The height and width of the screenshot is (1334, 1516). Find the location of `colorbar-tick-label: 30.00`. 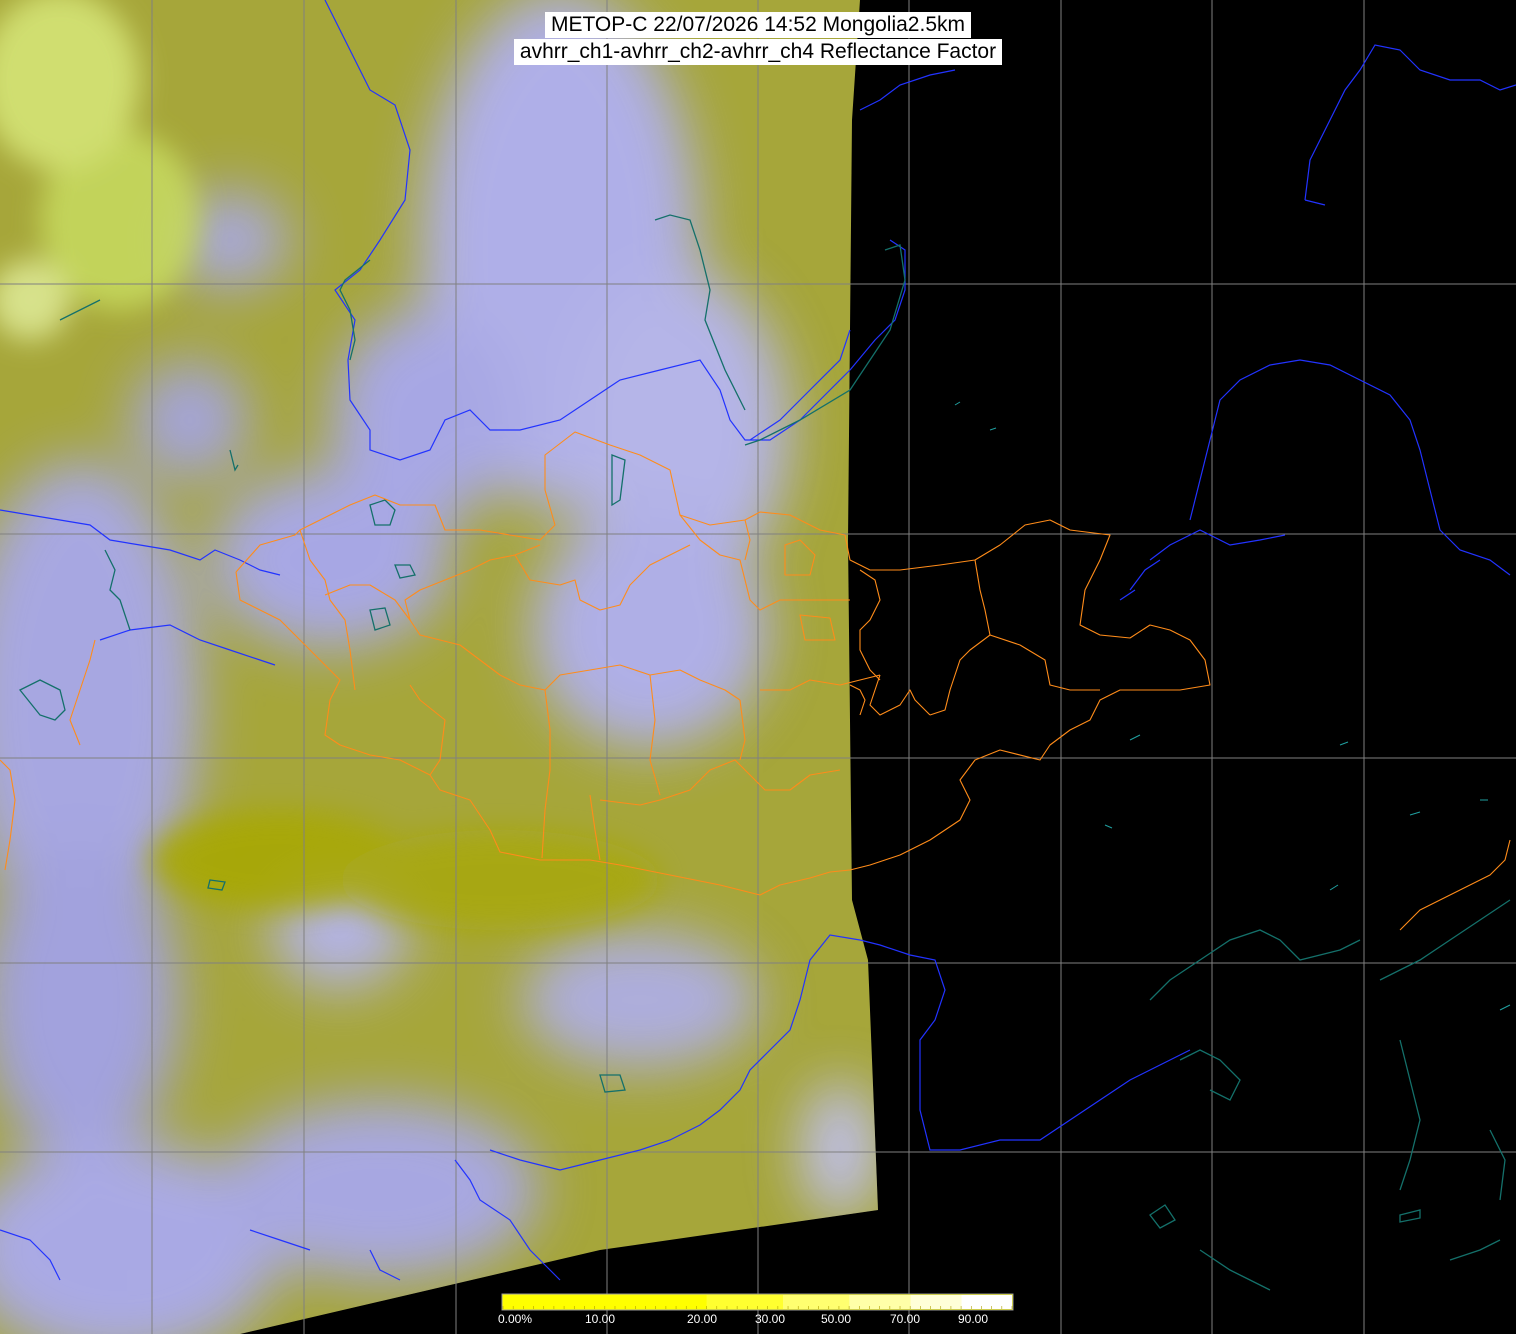

colorbar-tick-label: 30.00 is located at coordinates (770, 1319).